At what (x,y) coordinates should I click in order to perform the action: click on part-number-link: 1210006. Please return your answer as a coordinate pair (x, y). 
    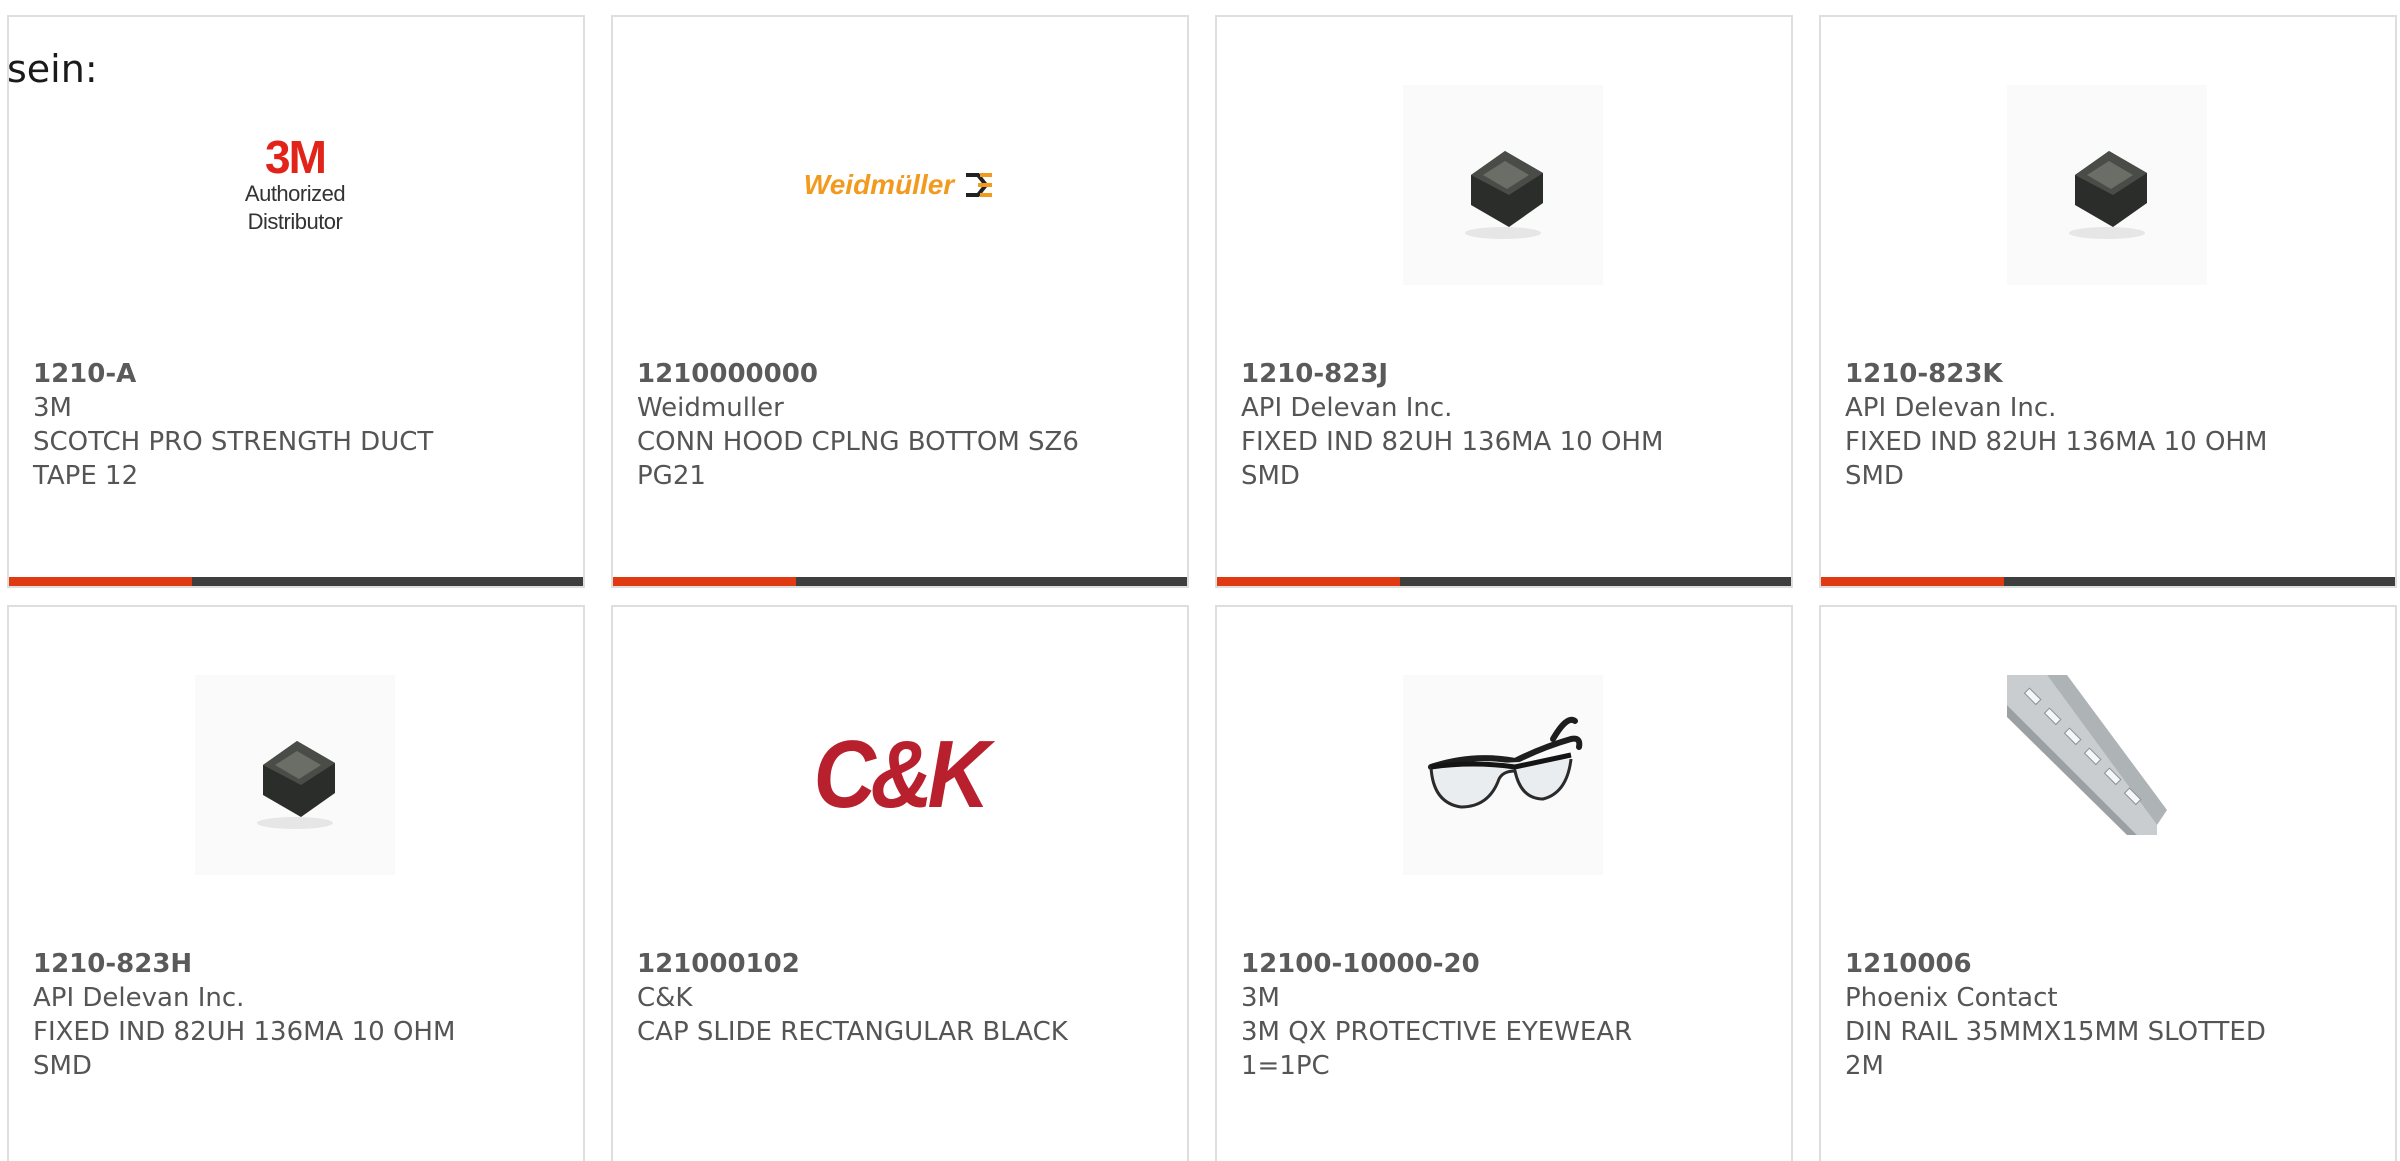
    Looking at the image, I should click on (2070, 964).